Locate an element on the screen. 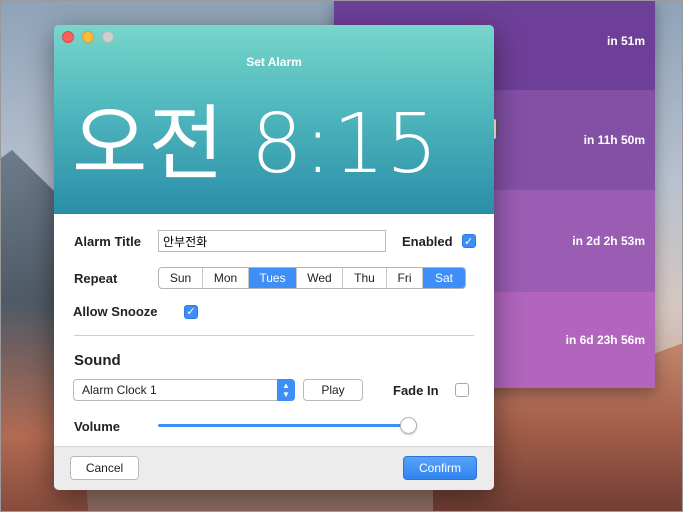 This screenshot has width=683, height=512. sound-select: Alarm Clock 1 ▲ ▼ is located at coordinates (184, 390).